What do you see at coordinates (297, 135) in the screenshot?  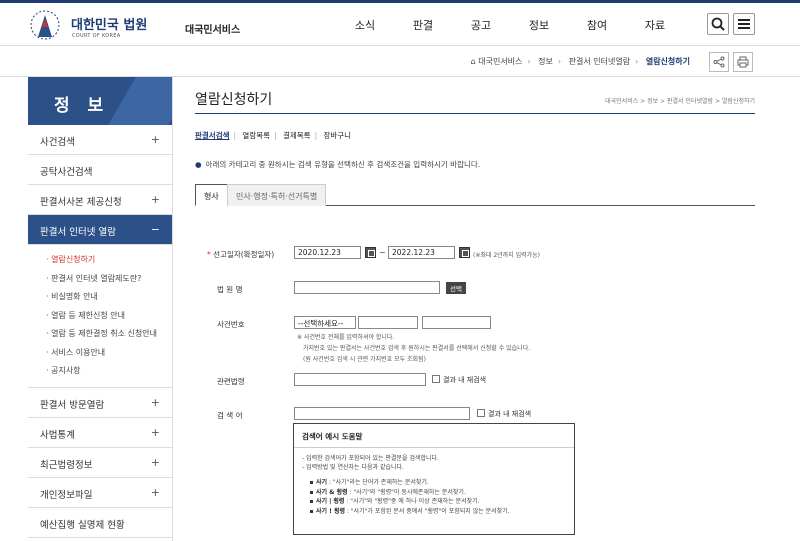 I see `subnav-payments: 결제목록` at bounding box center [297, 135].